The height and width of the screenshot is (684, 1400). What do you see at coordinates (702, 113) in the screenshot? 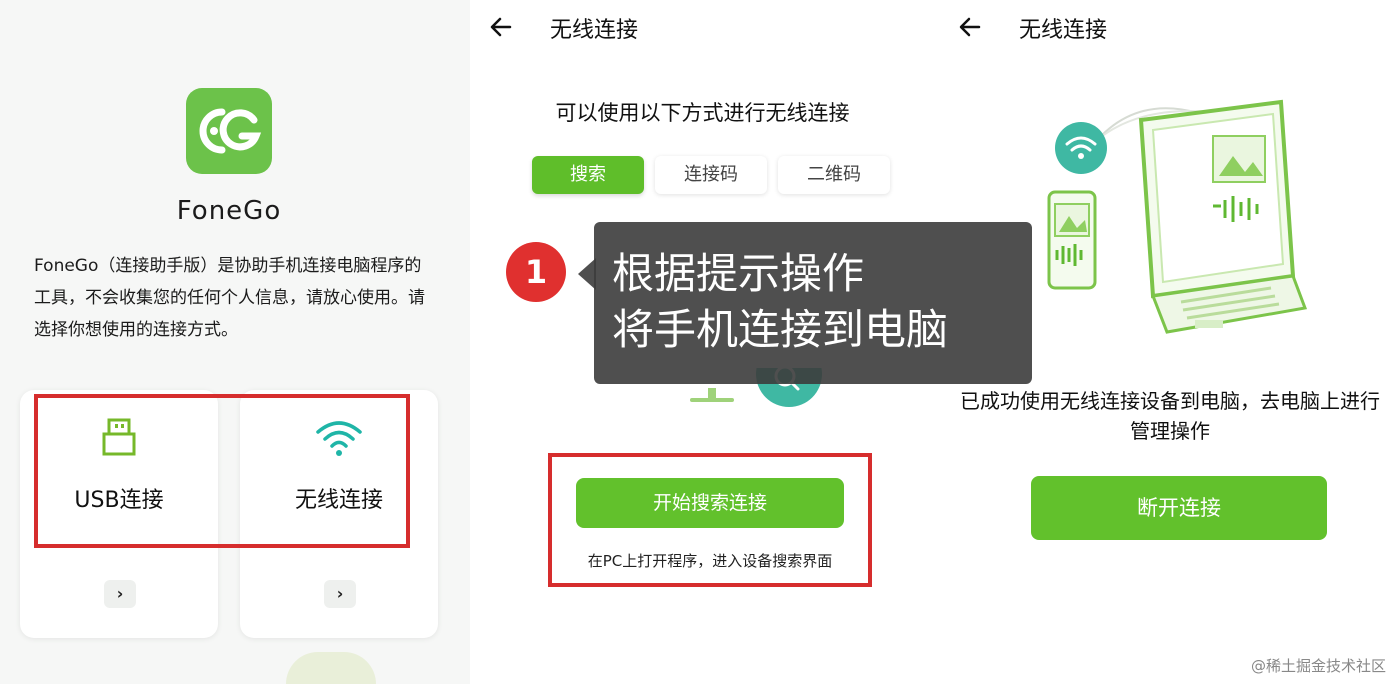
I see `wireless-method-subtitle: 可以使用以下方式进行无线连接` at bounding box center [702, 113].